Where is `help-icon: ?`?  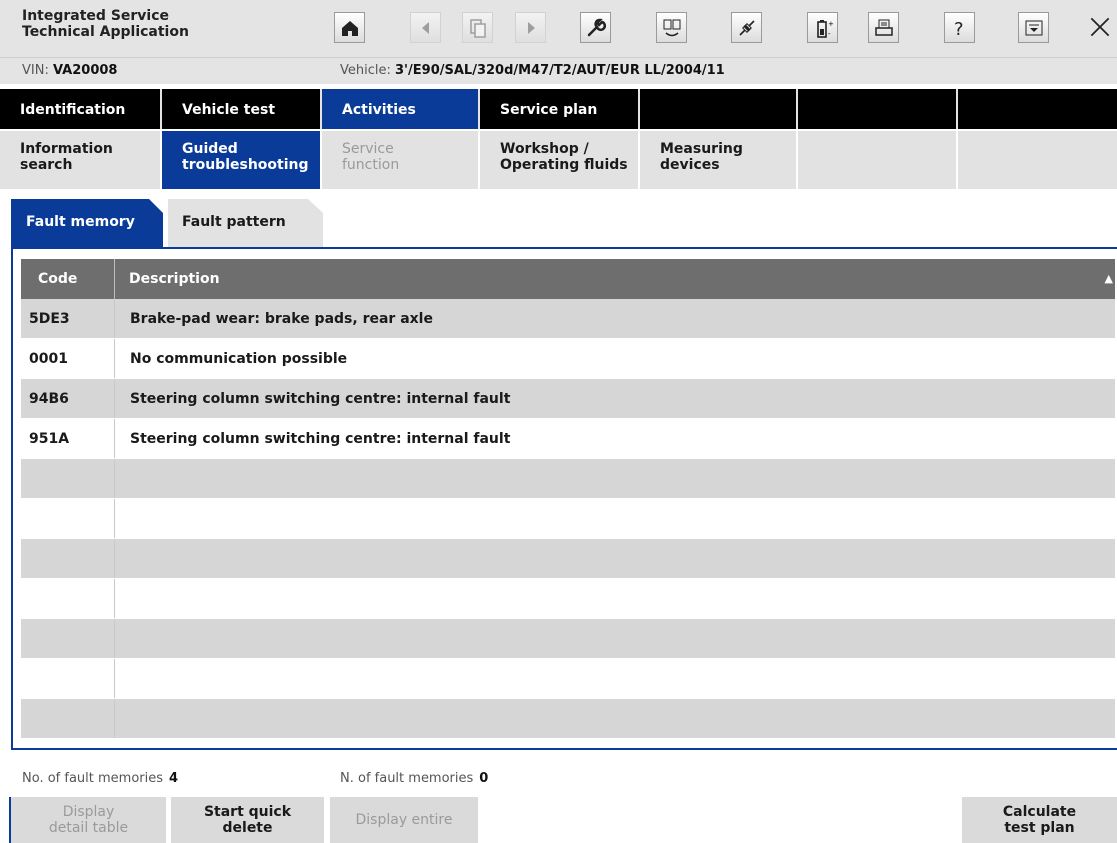
help-icon: ? is located at coordinates (959, 29).